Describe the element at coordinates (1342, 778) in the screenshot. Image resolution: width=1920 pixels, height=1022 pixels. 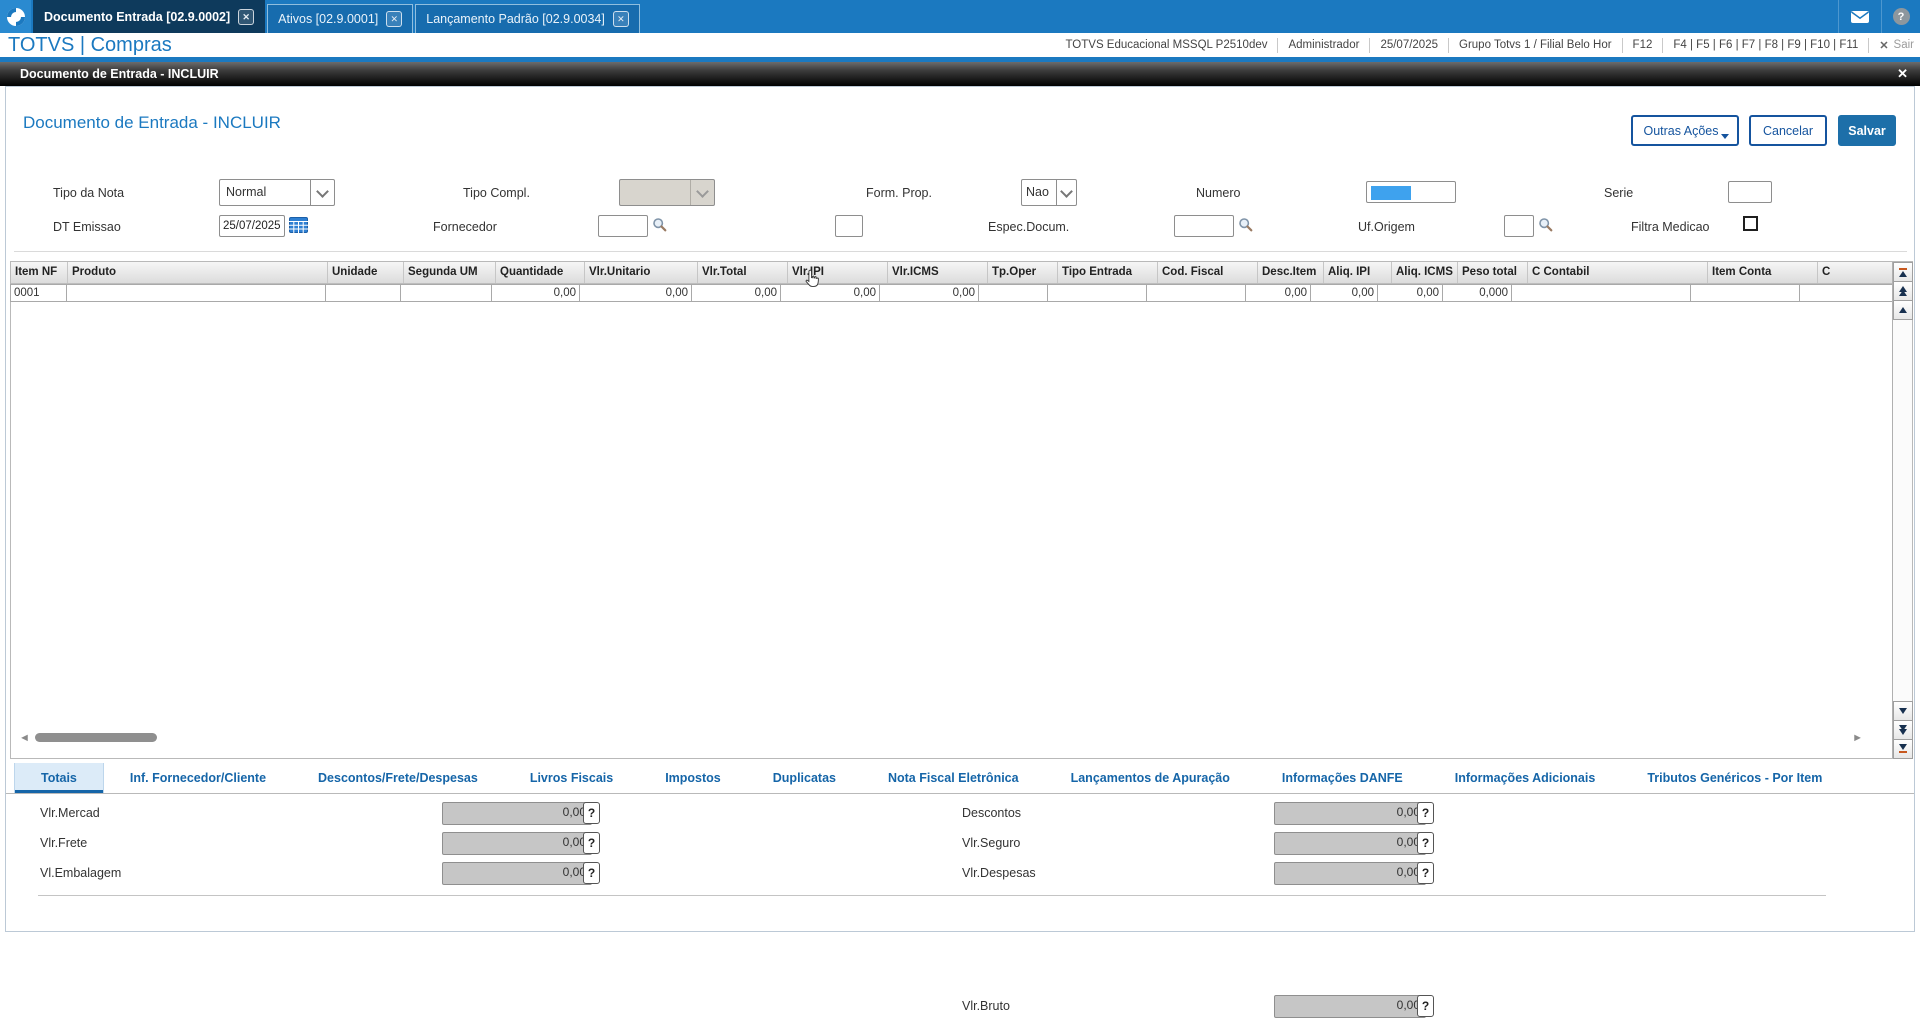
I see `detail-tab: Informações DANFE` at that location.